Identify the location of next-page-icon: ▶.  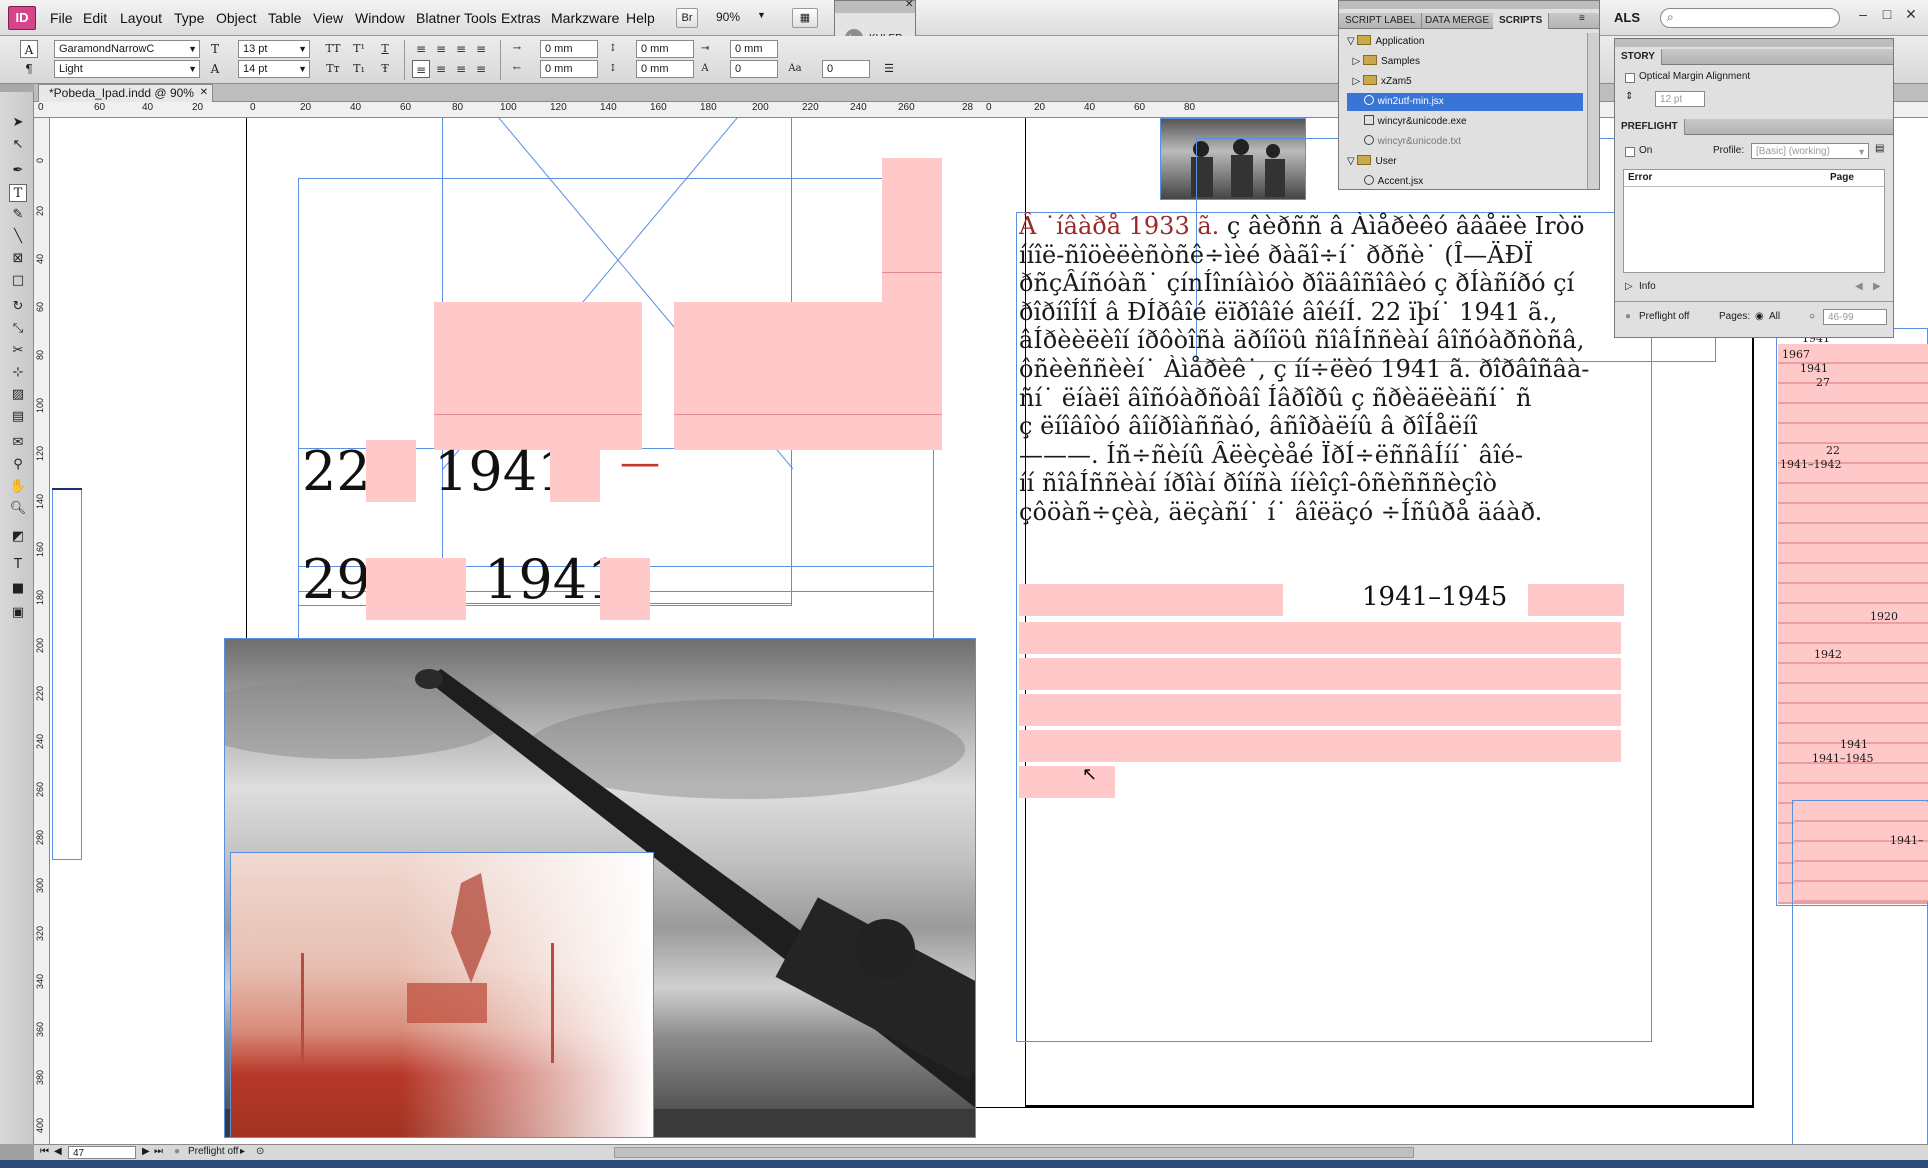
(146, 1152).